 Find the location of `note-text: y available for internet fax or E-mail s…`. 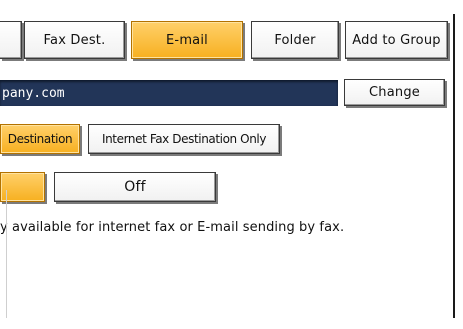

note-text: y available for internet fax or E-mail s… is located at coordinates (172, 227).